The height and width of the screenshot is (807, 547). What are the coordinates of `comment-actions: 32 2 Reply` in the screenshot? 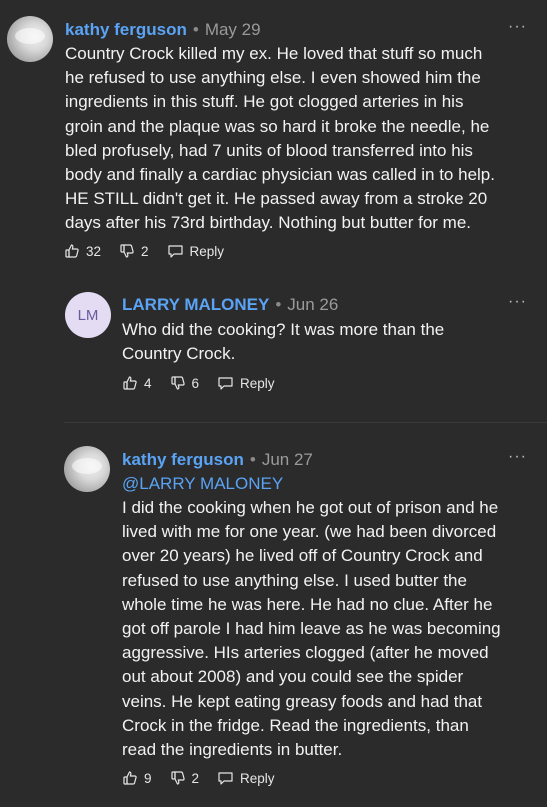 It's located at (153, 251).